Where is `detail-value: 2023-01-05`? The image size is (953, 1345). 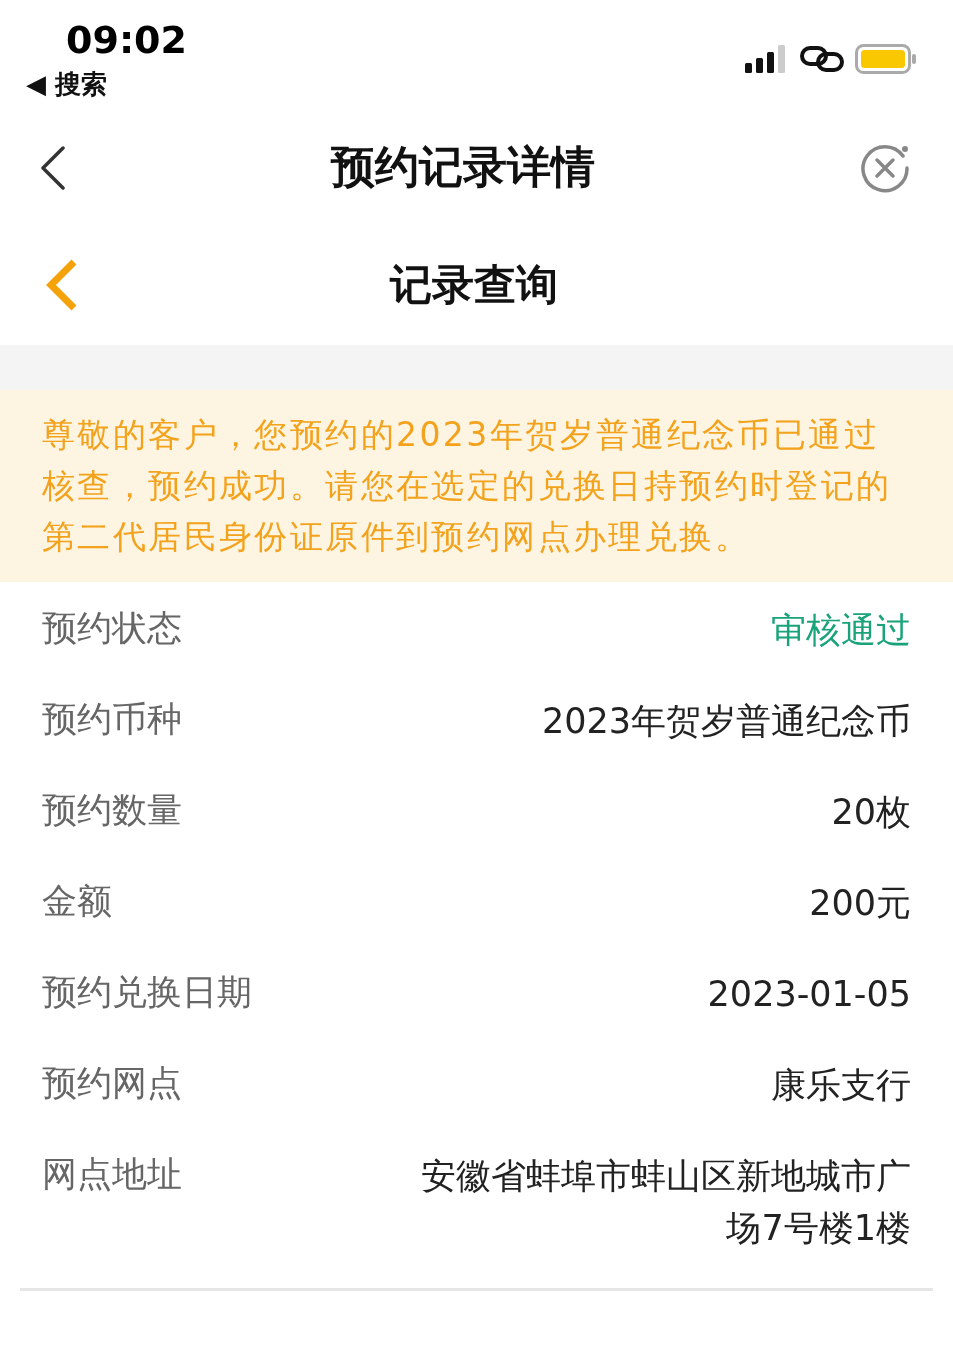
detail-value: 2023-01-05 is located at coordinates (809, 994).